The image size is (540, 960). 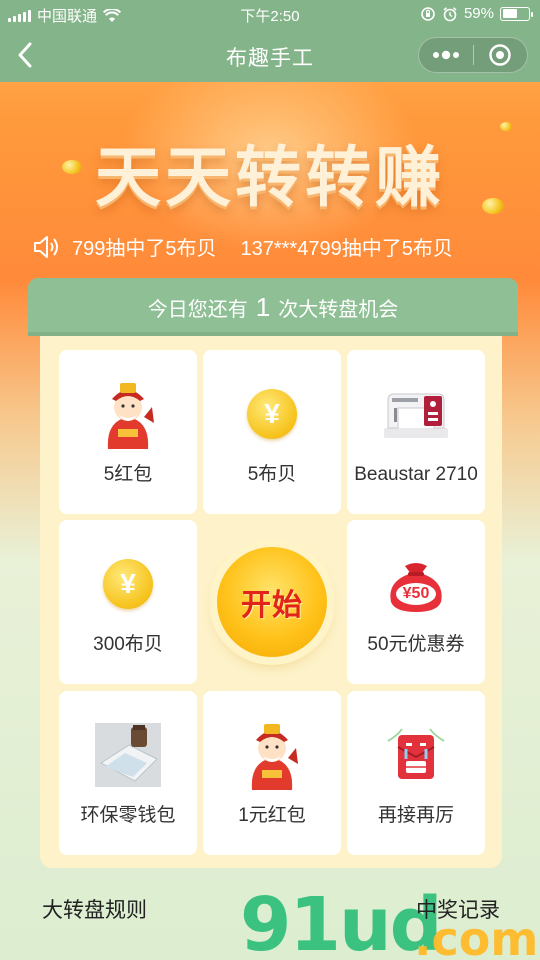 I want to click on prize-cell: 环保零钱包, so click(x=128, y=773).